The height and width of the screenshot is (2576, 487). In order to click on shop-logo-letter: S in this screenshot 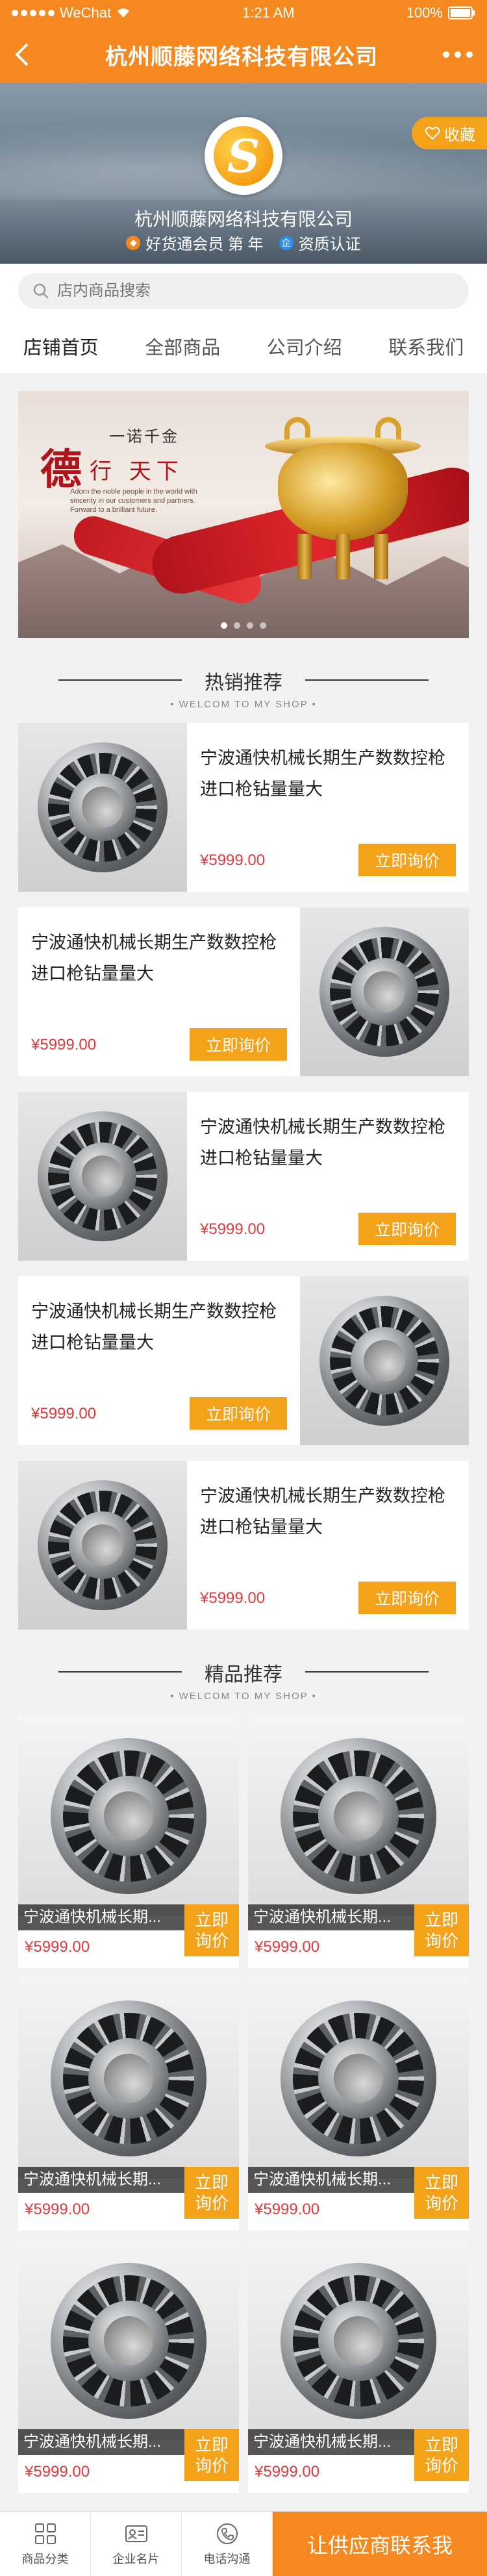, I will do `click(243, 156)`.